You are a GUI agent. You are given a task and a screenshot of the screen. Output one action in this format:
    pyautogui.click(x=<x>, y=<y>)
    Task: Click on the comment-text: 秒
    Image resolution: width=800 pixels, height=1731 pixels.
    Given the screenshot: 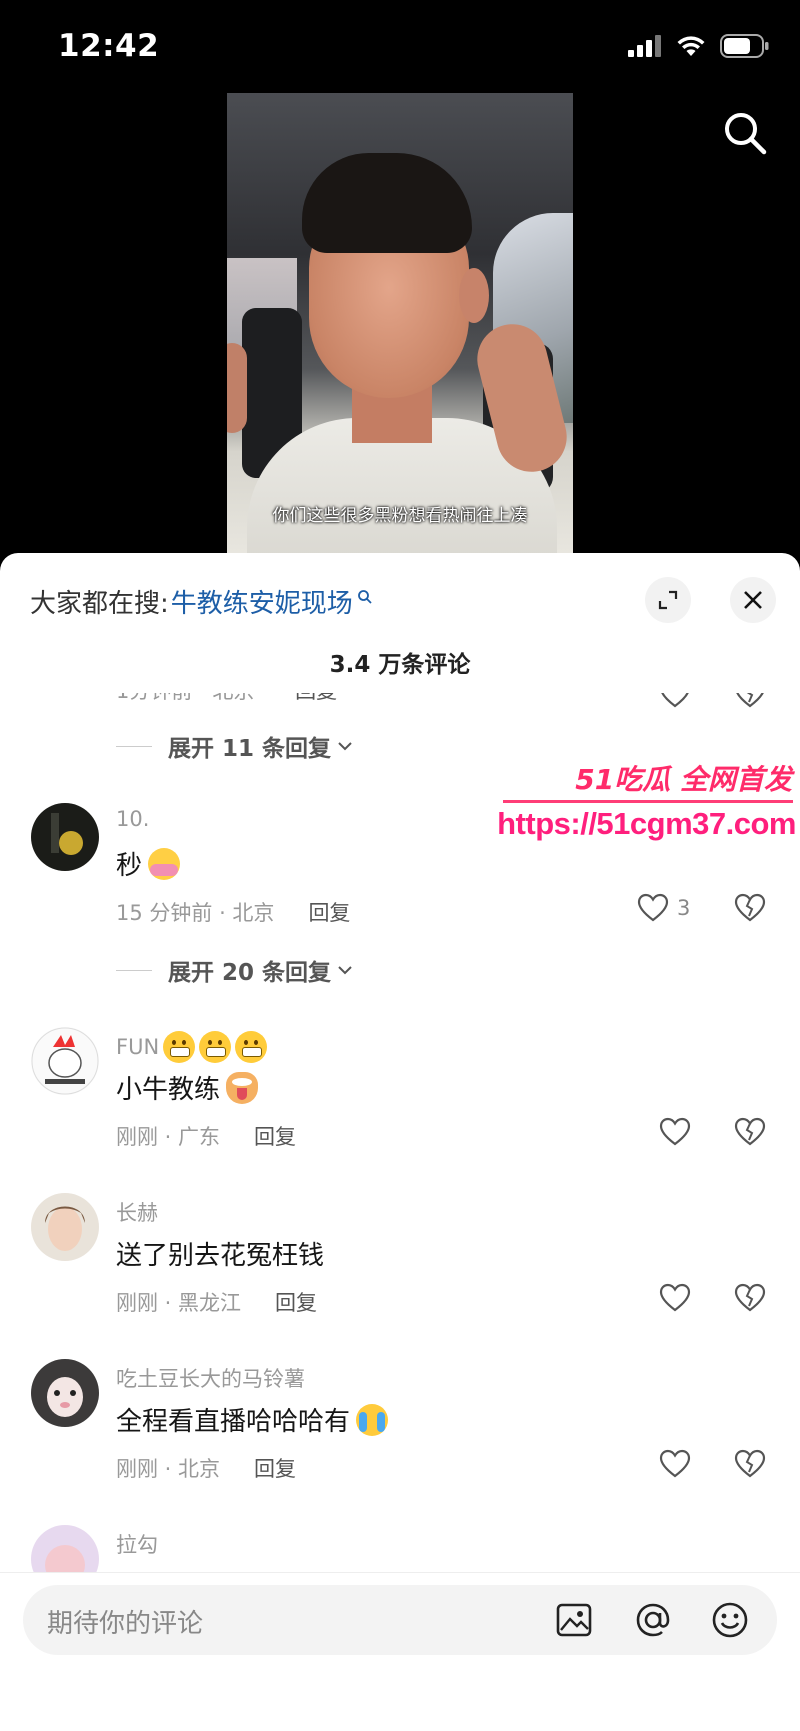 What is the action you would take?
    pyautogui.click(x=148, y=863)
    